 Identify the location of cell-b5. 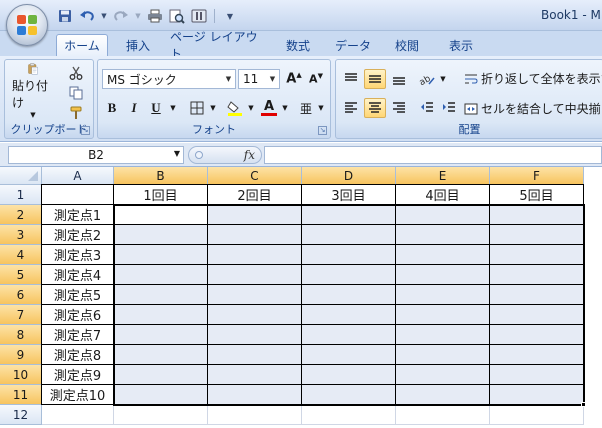
(161, 275).